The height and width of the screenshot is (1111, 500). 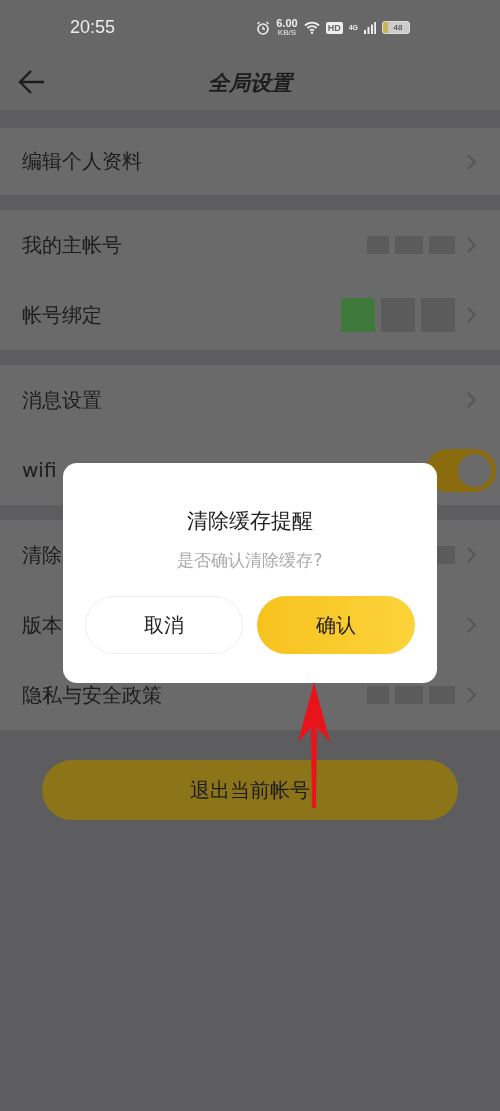 I want to click on setting-label: 帐号绑定, so click(x=62, y=315).